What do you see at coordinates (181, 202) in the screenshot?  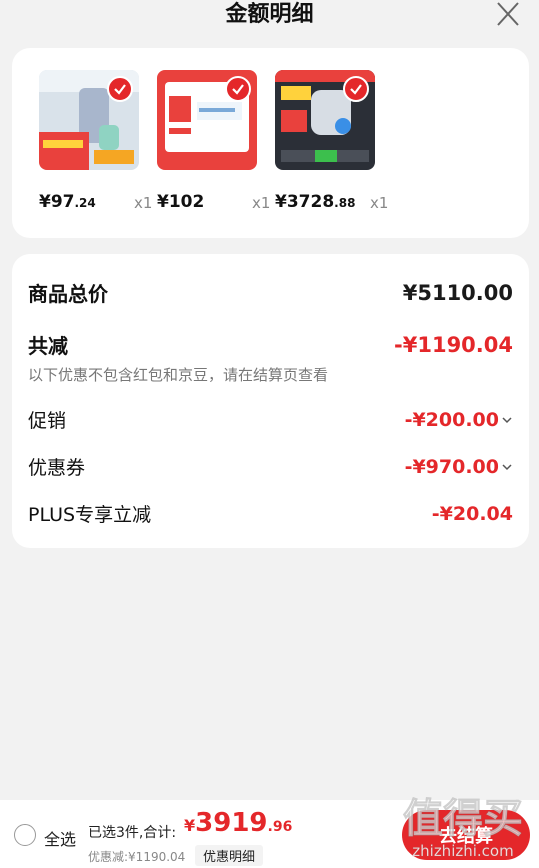 I see `product-price: ¥102` at bounding box center [181, 202].